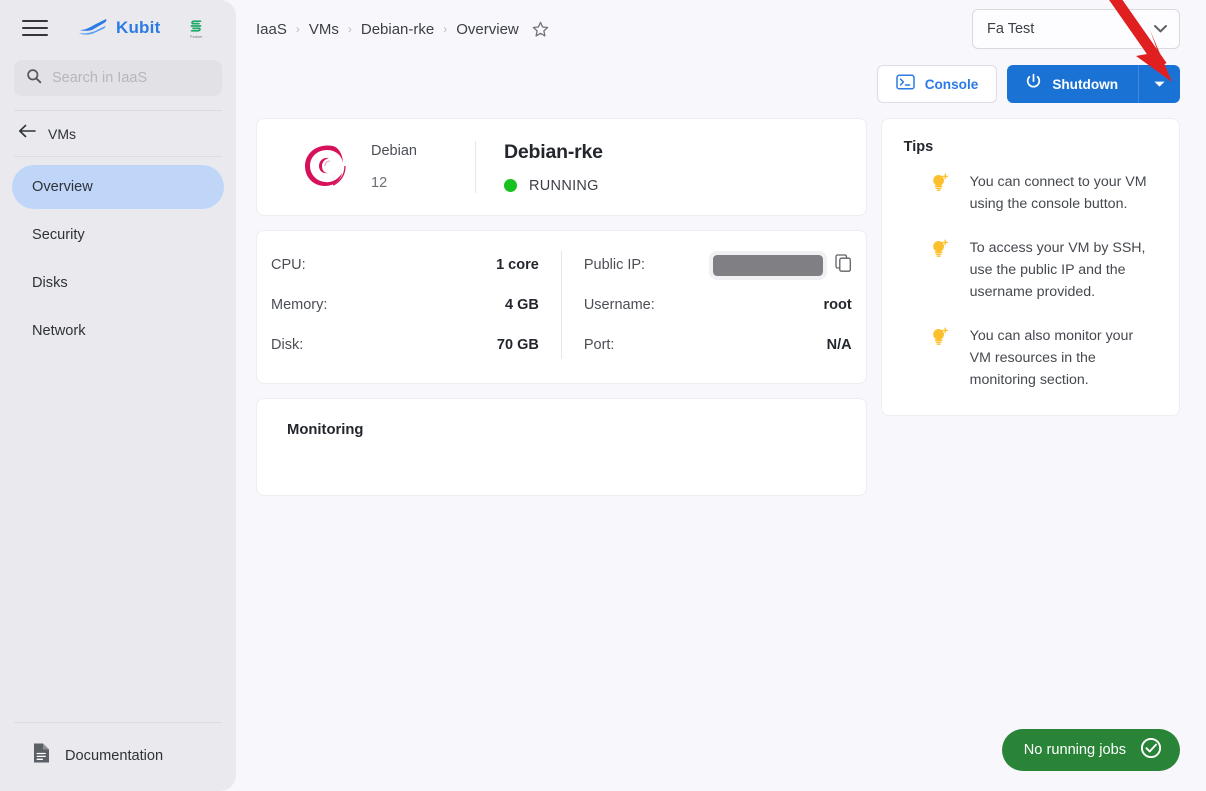 This screenshot has width=1206, height=791. What do you see at coordinates (196, 36) in the screenshot?
I see `partner-sublabel: Partner` at bounding box center [196, 36].